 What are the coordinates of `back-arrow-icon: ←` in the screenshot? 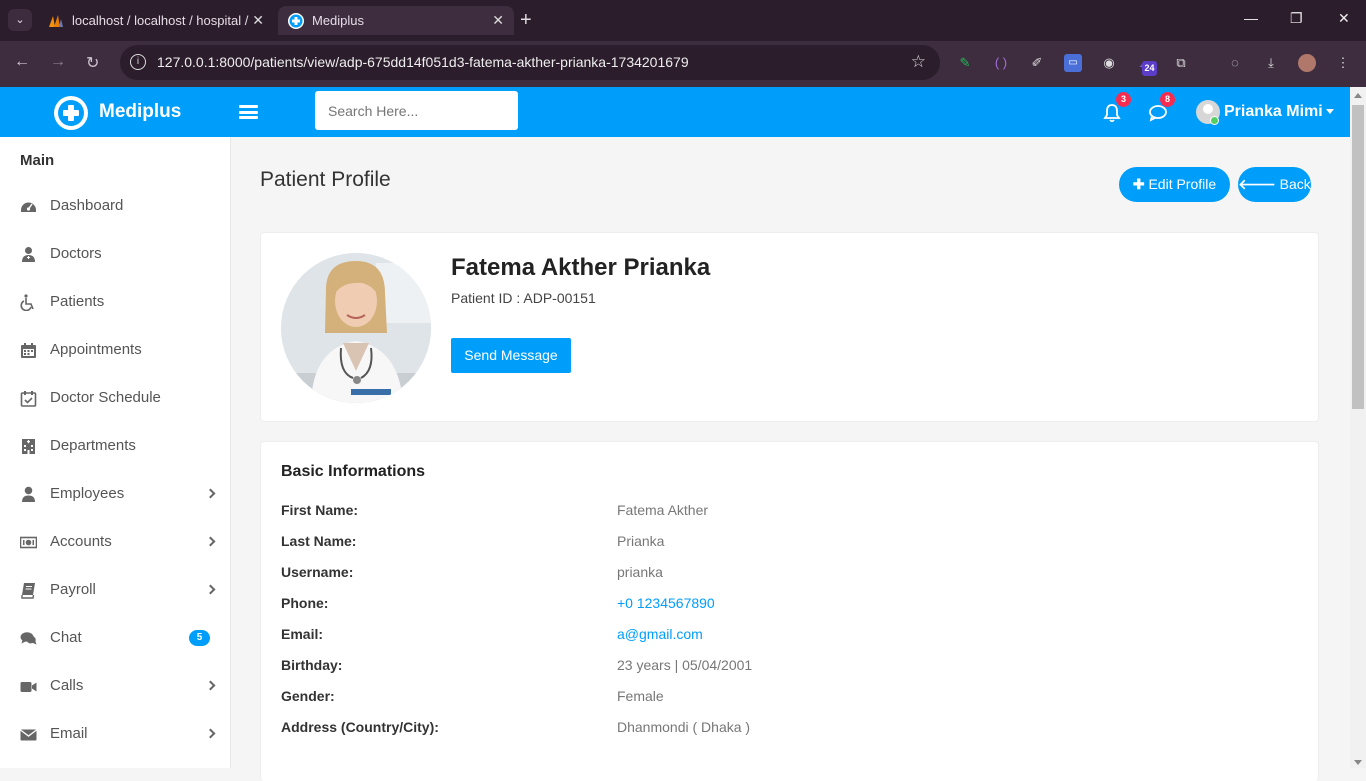 It's located at (22, 62).